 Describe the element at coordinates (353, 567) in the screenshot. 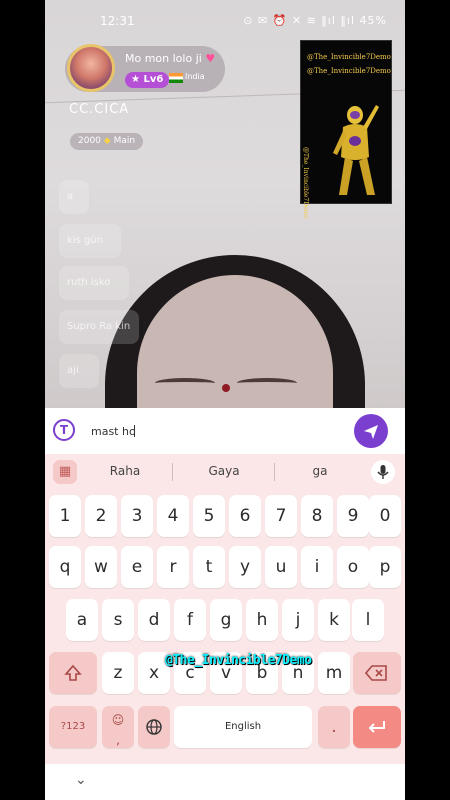

I see `key-o: o` at that location.